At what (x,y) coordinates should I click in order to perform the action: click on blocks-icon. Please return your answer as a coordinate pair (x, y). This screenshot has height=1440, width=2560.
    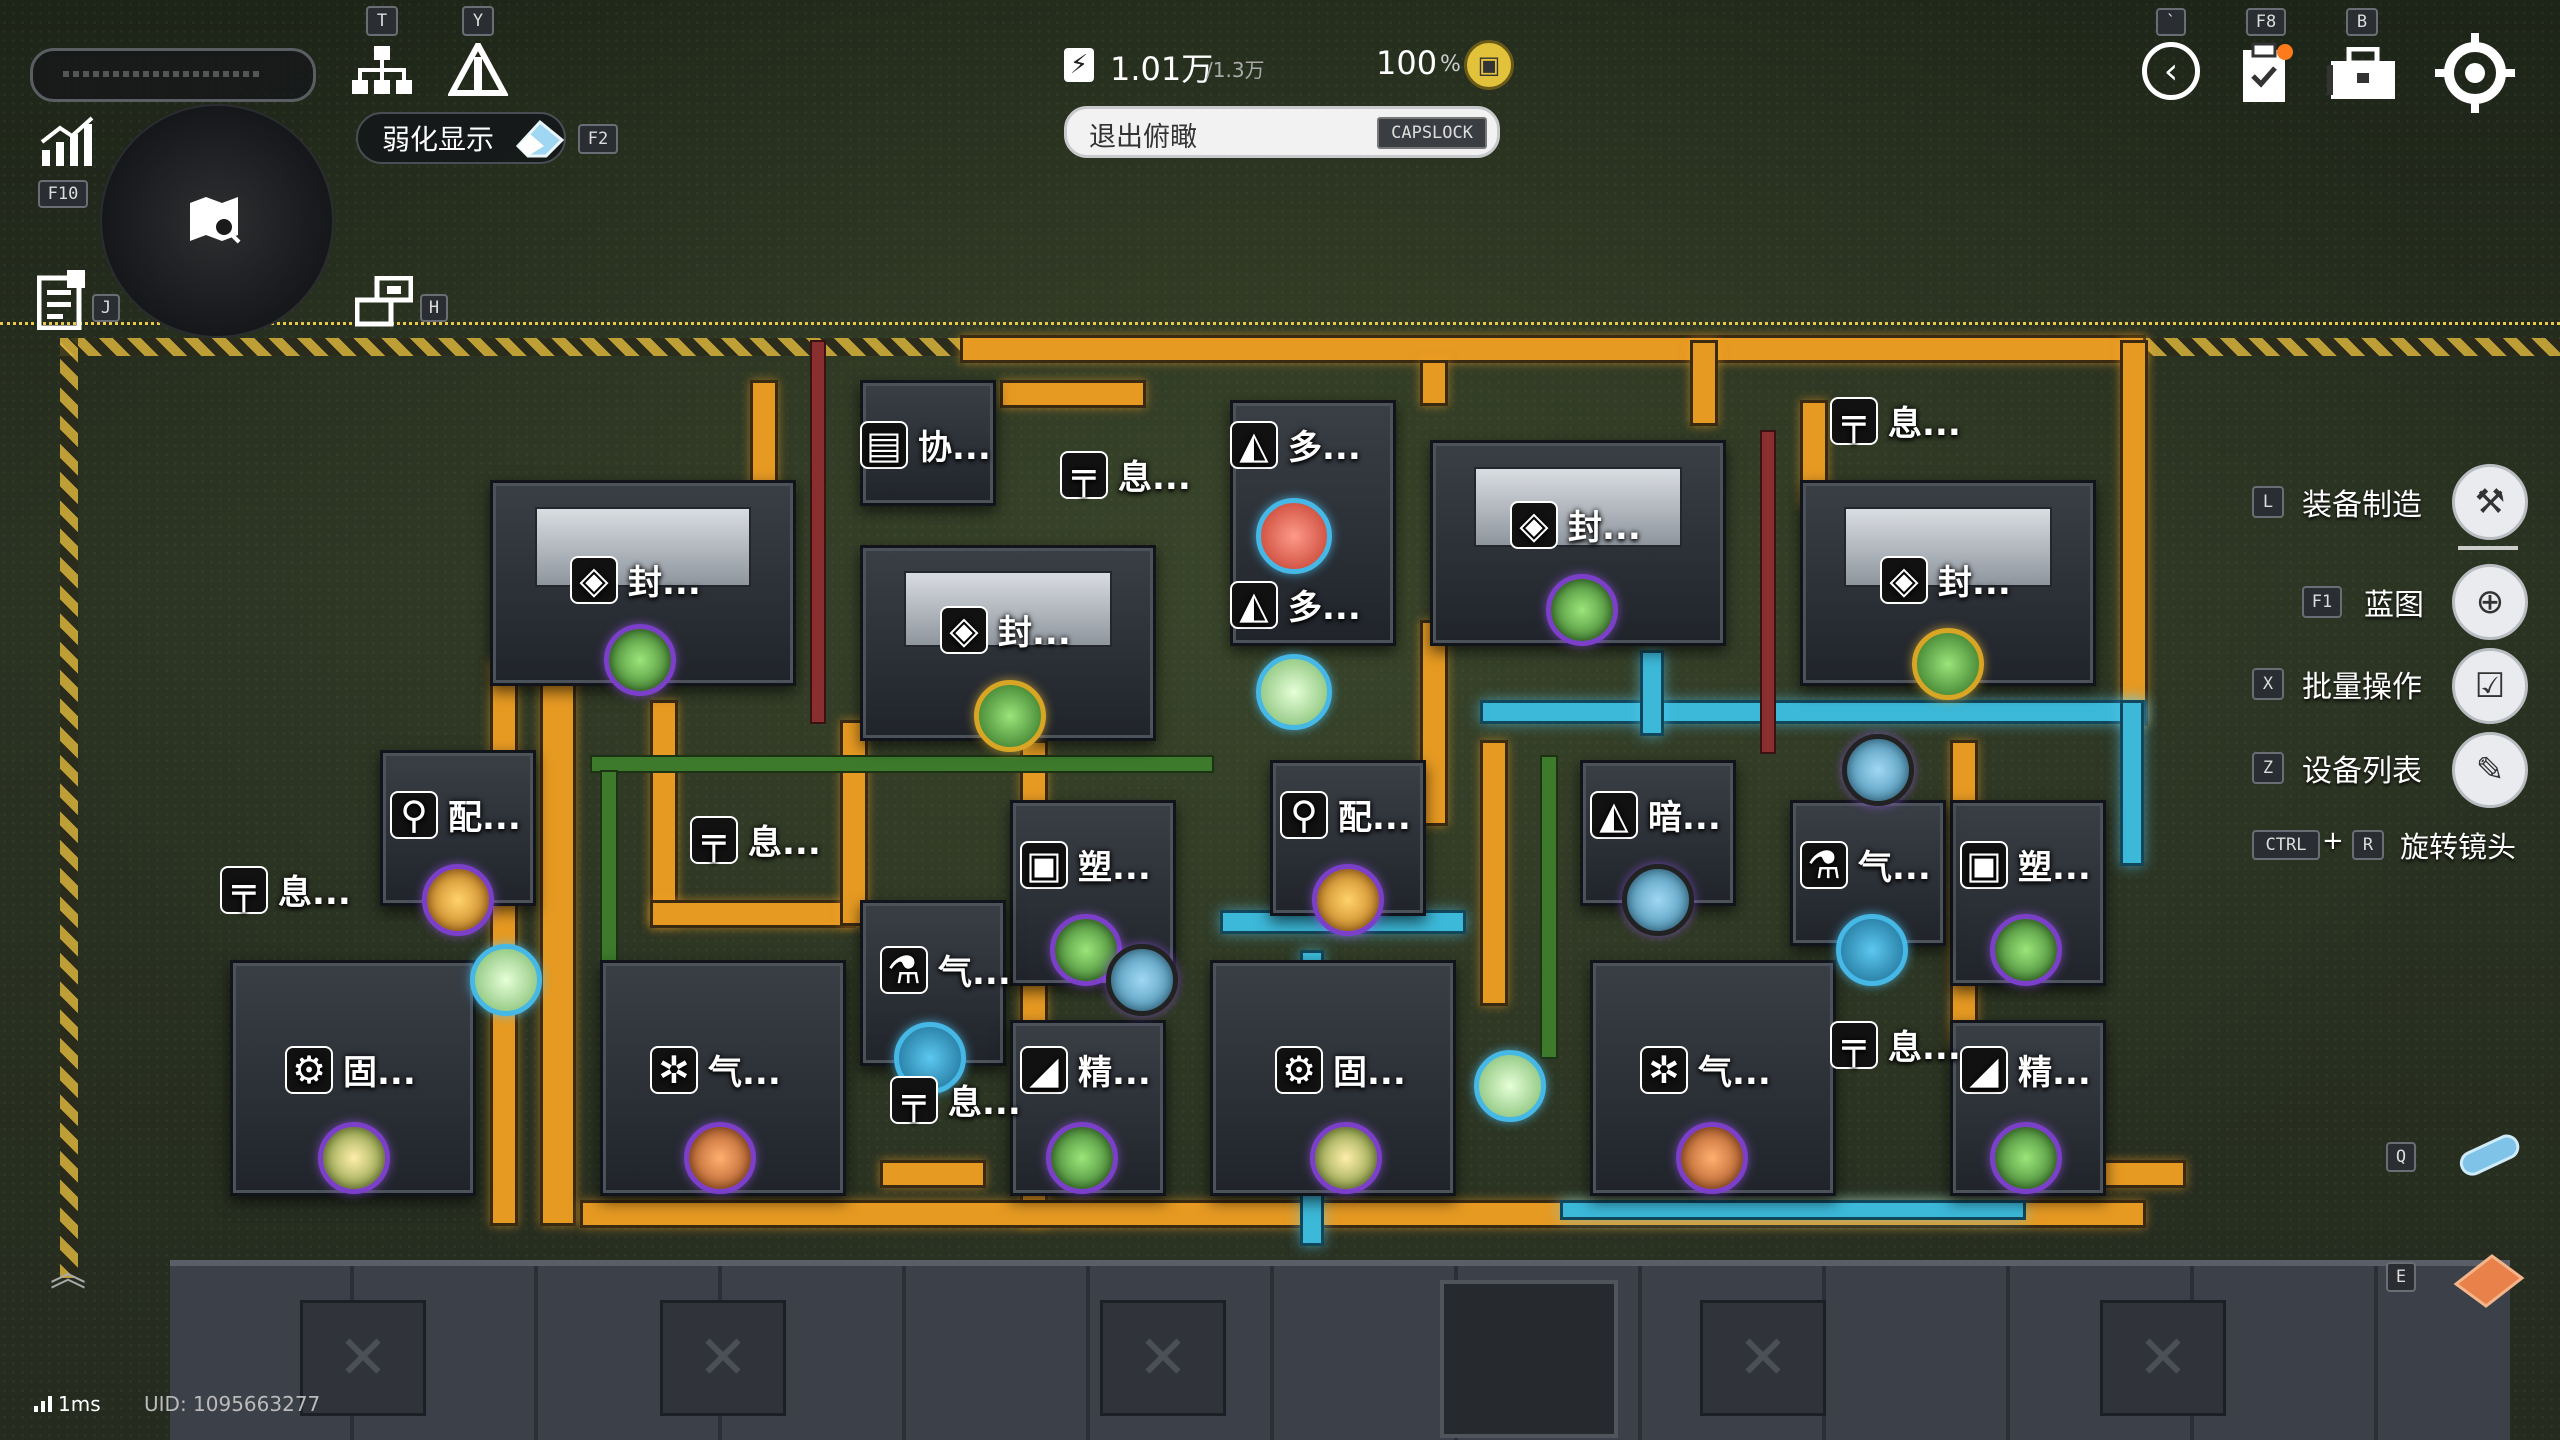
    Looking at the image, I should click on (384, 302).